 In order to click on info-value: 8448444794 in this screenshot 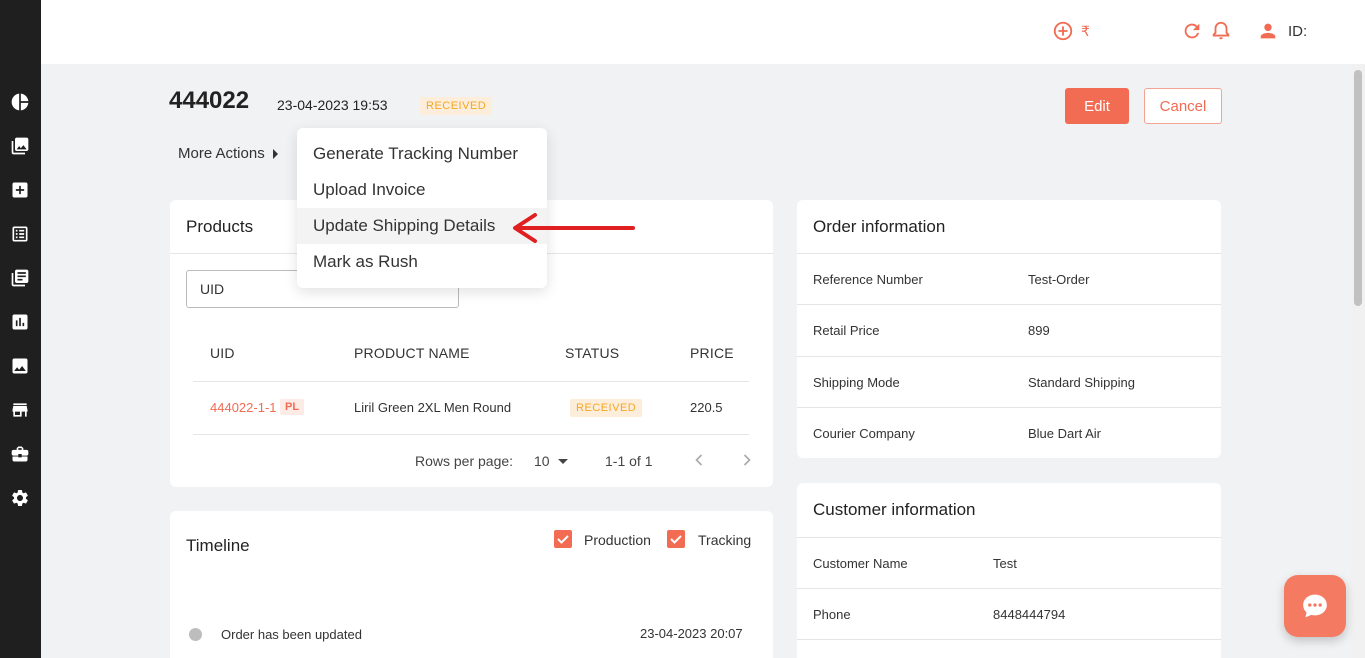, I will do `click(1029, 614)`.